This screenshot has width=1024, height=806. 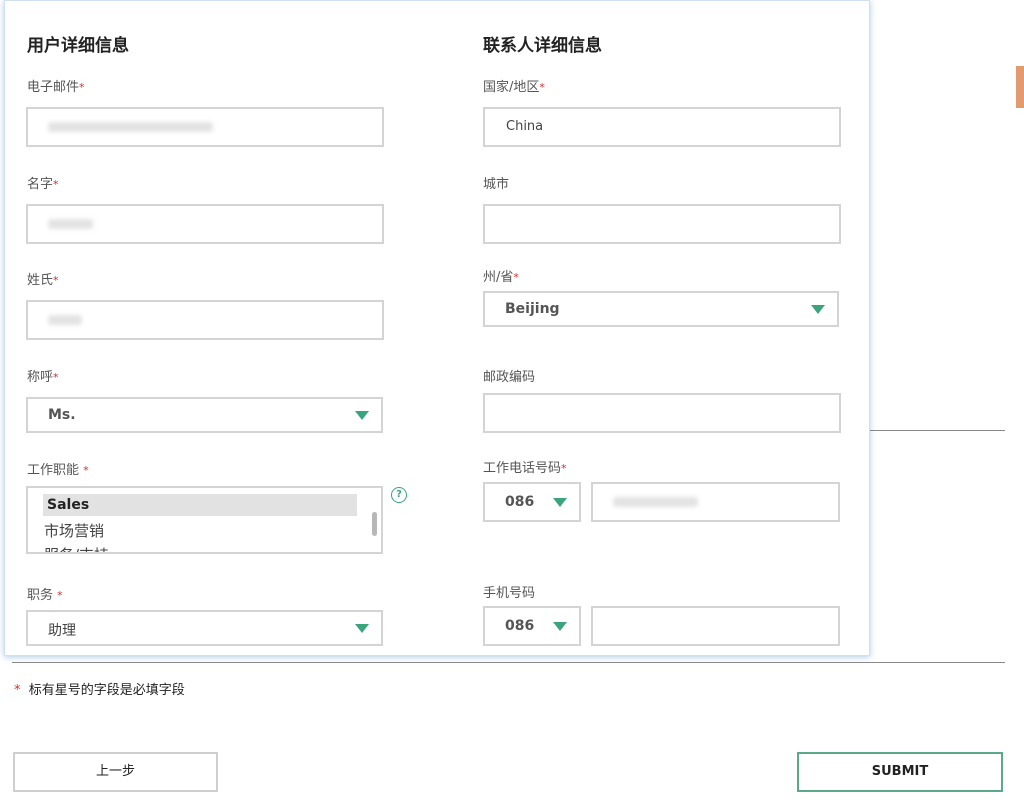 What do you see at coordinates (1020, 87) in the screenshot?
I see `side-accent-tab` at bounding box center [1020, 87].